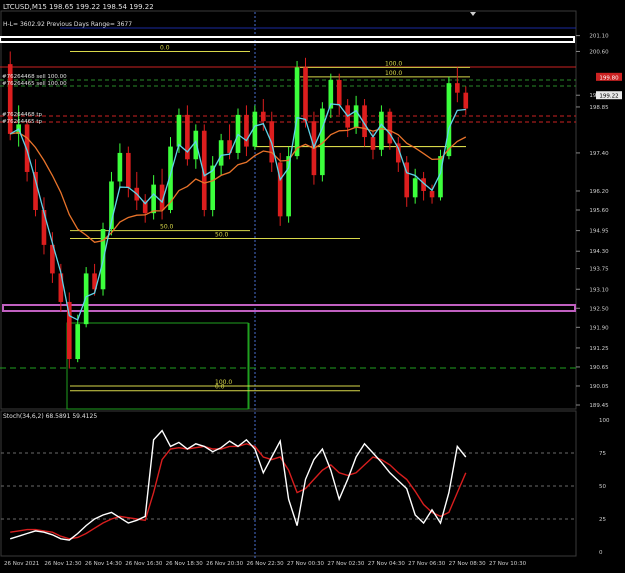 This screenshot has height=573, width=625. What do you see at coordinates (34, 84) in the screenshot?
I see `order-label-2: #76264465 sell 100.00` at bounding box center [34, 84].